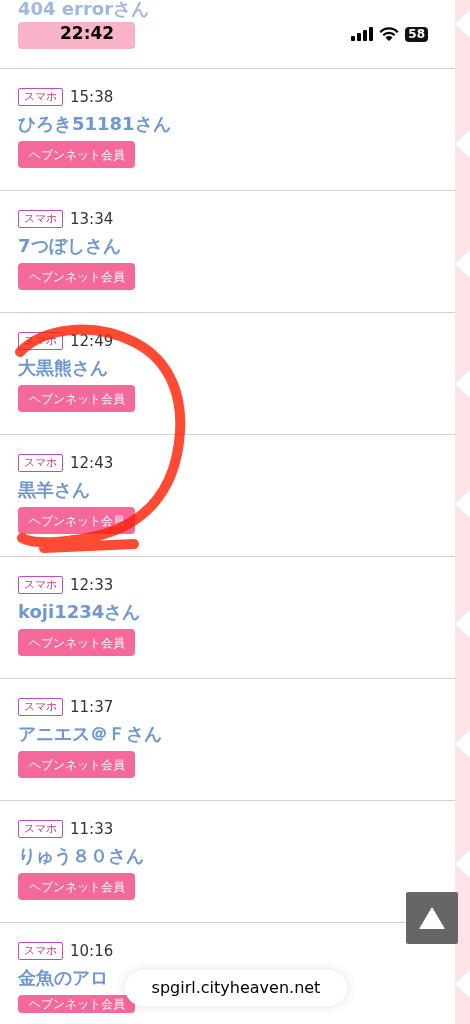 The height and width of the screenshot is (1024, 470). What do you see at coordinates (69, 246) in the screenshot?
I see `visitor-name: 7つぼしさん` at bounding box center [69, 246].